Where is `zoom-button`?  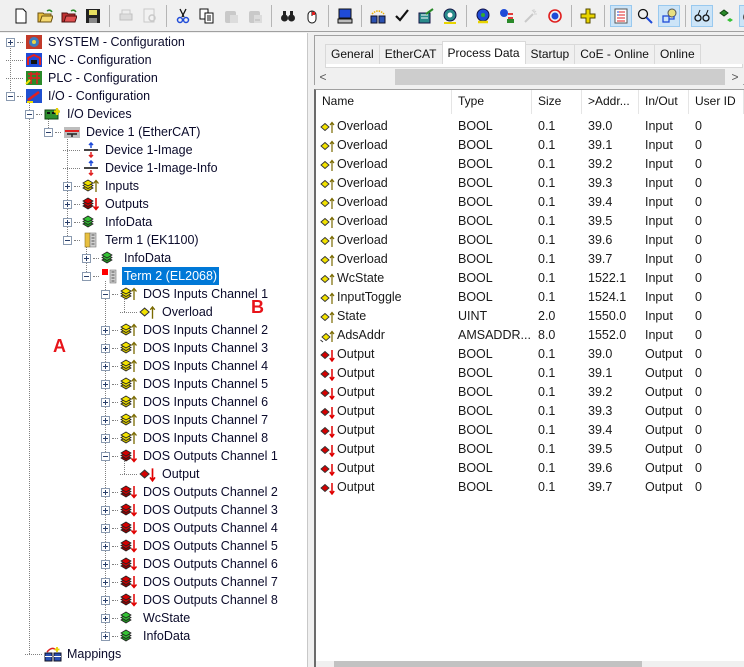 zoom-button is located at coordinates (645, 16).